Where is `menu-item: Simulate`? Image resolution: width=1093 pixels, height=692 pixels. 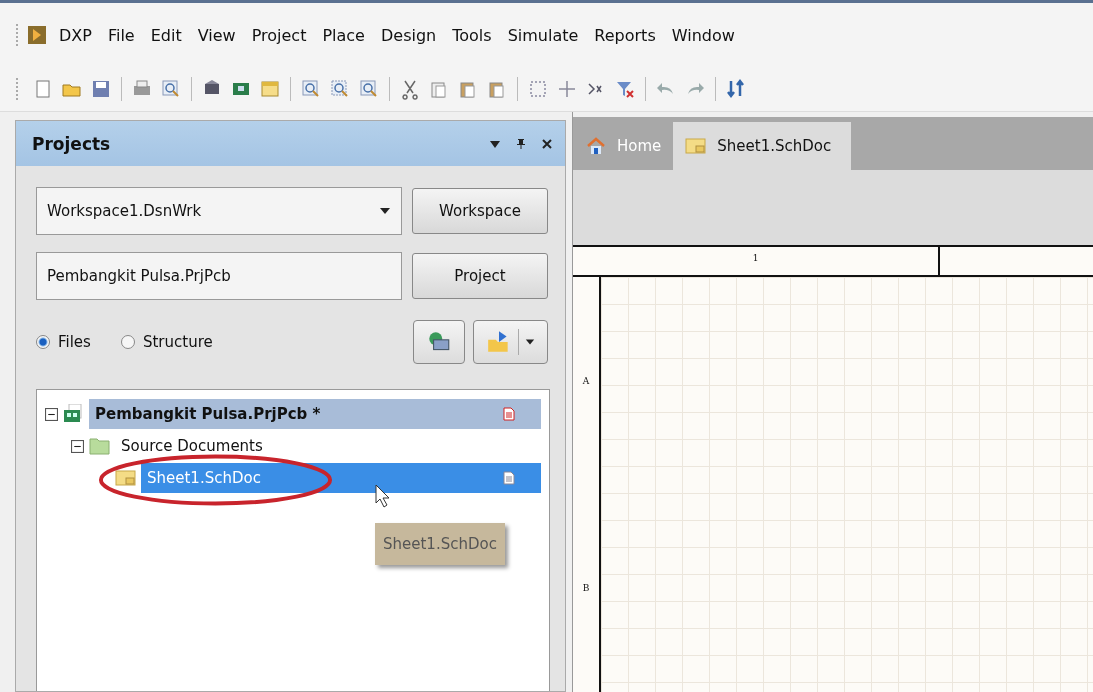 menu-item: Simulate is located at coordinates (543, 35).